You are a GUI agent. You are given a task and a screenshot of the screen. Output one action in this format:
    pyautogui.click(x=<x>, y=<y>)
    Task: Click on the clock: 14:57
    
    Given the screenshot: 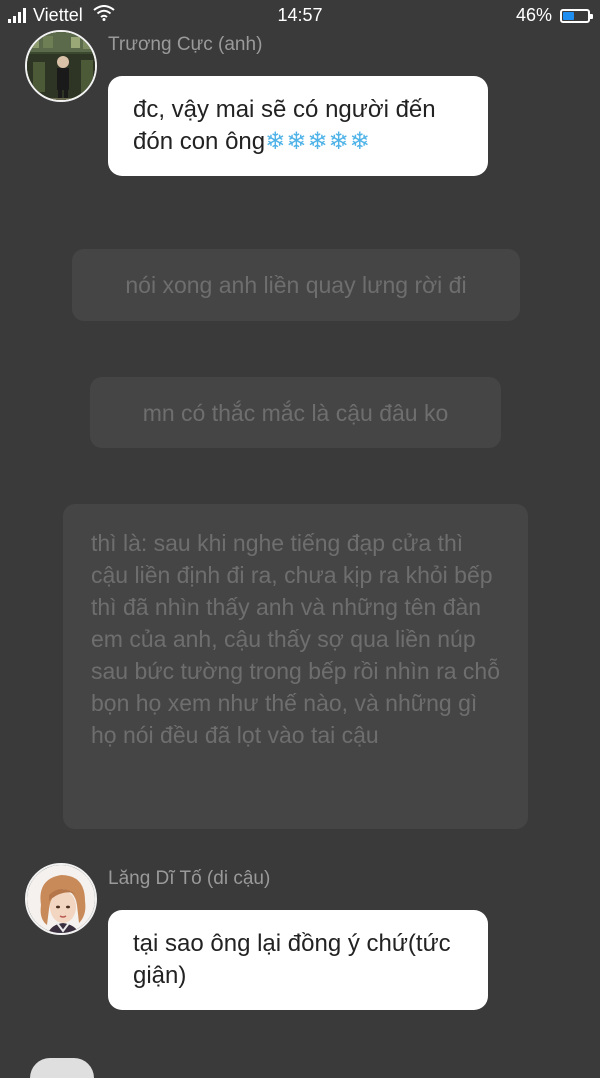 What is the action you would take?
    pyautogui.click(x=300, y=15)
    